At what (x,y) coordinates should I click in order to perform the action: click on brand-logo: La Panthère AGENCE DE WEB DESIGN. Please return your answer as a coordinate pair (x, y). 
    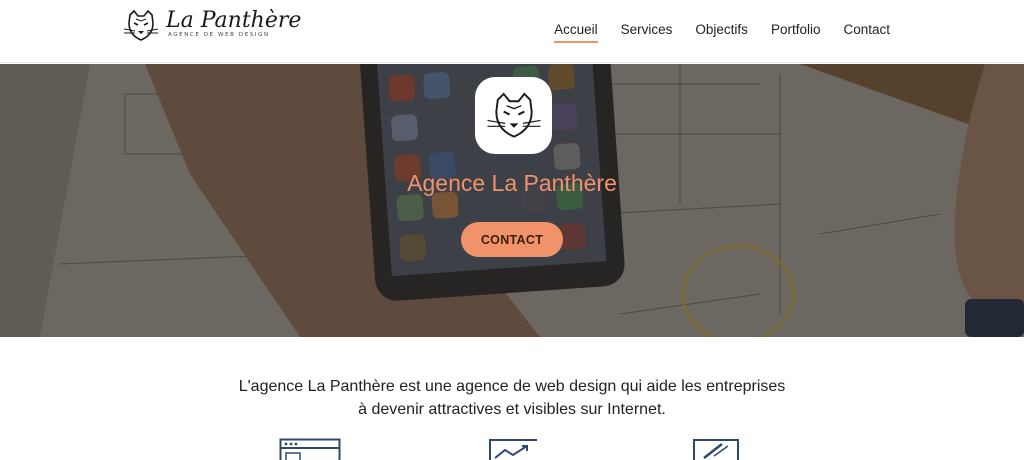
    Looking at the image, I should click on (211, 26).